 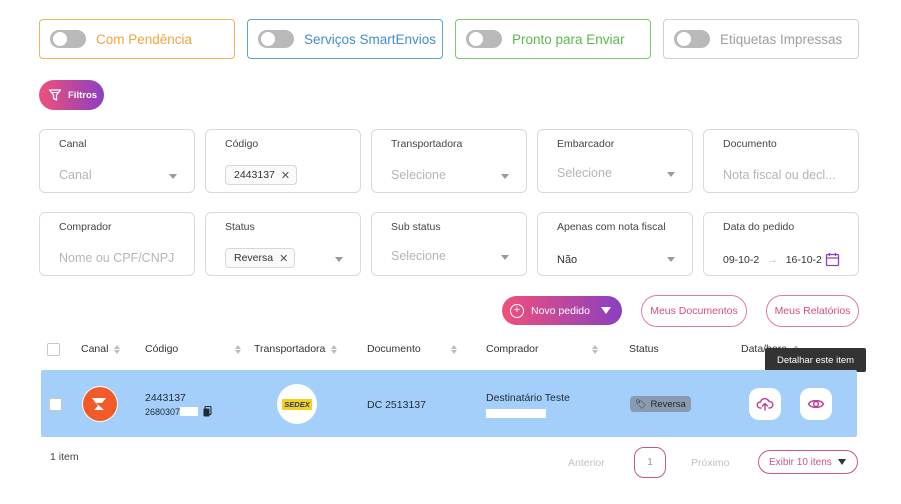 I want to click on field-label: Embarcador, so click(x=586, y=144).